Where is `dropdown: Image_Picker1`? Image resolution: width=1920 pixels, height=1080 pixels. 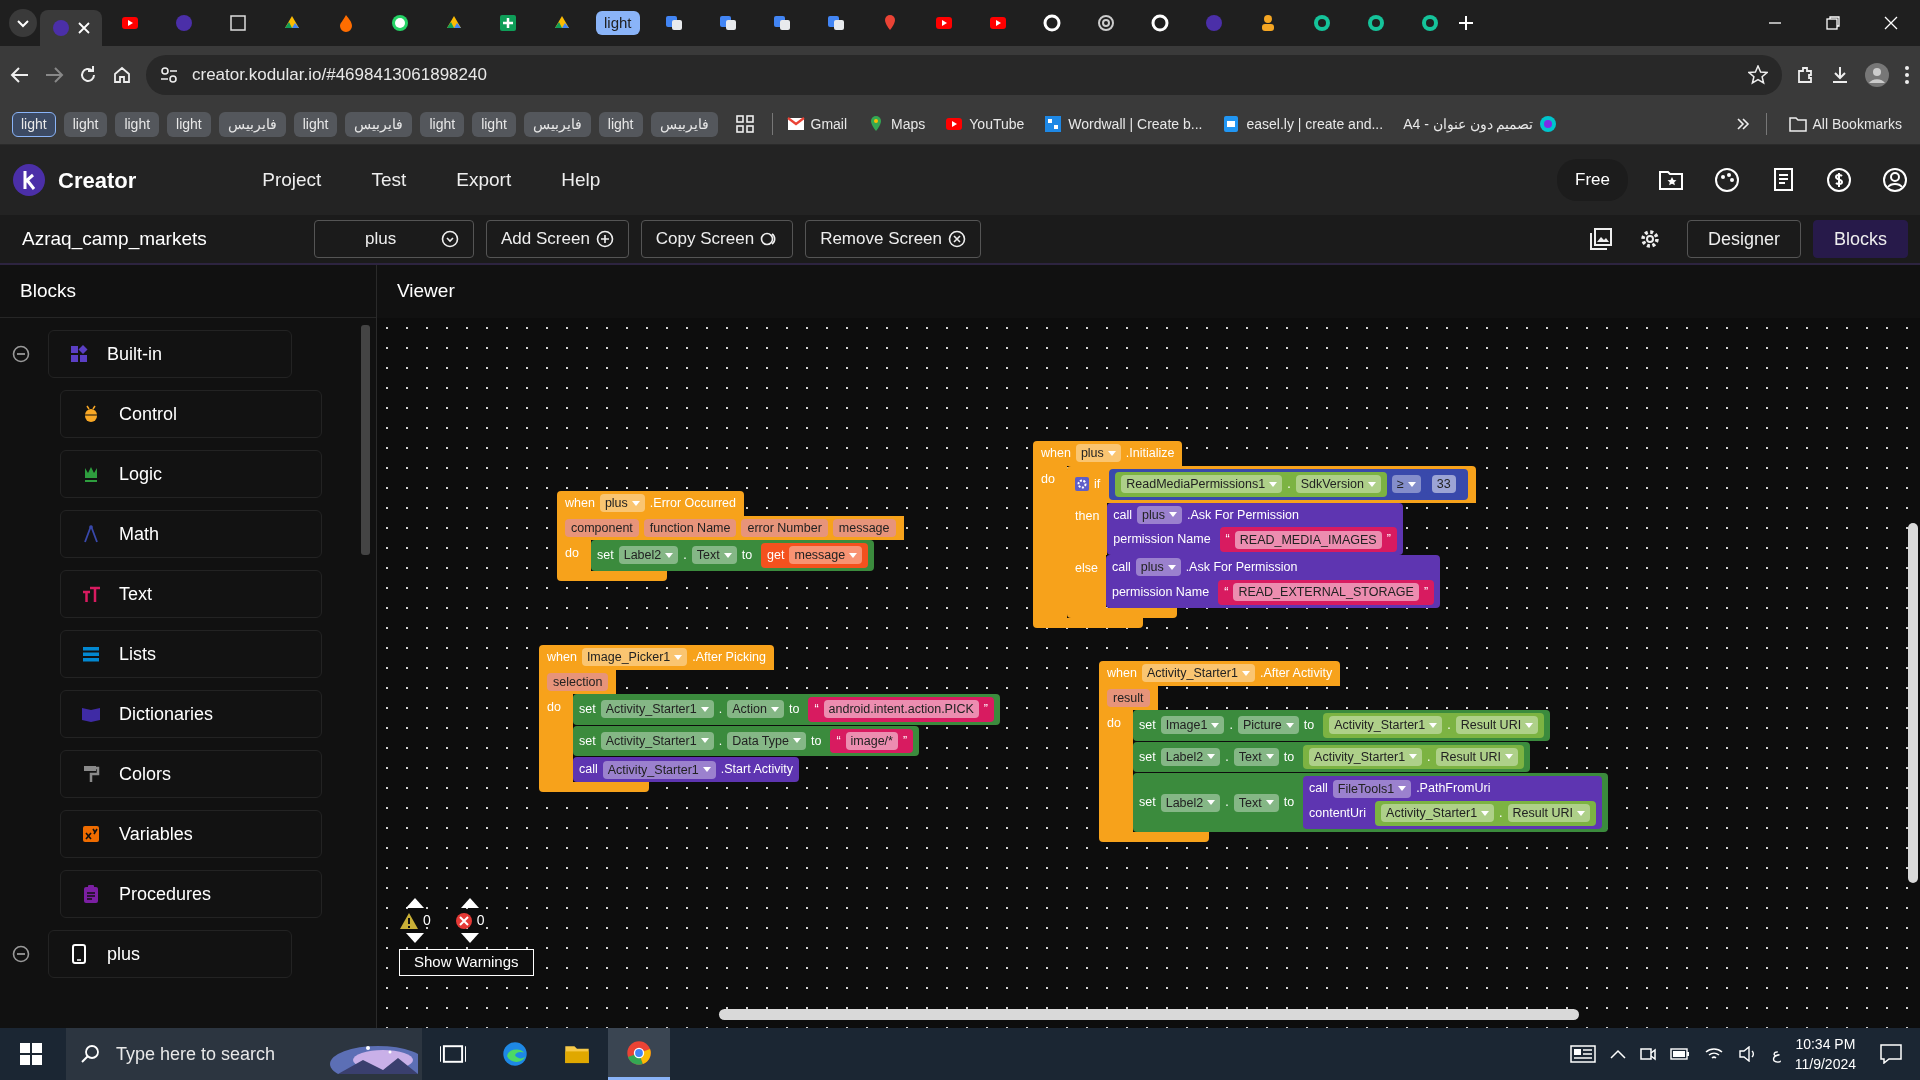 dropdown: Image_Picker1 is located at coordinates (634, 657).